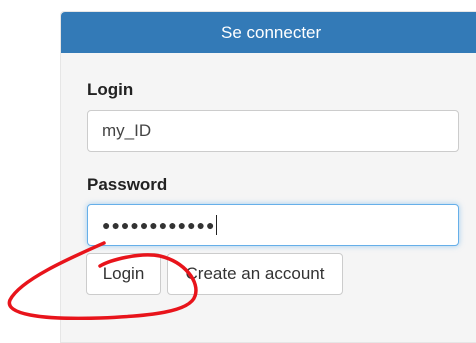 This screenshot has width=476, height=343. I want to click on login-label: Login, so click(110, 89).